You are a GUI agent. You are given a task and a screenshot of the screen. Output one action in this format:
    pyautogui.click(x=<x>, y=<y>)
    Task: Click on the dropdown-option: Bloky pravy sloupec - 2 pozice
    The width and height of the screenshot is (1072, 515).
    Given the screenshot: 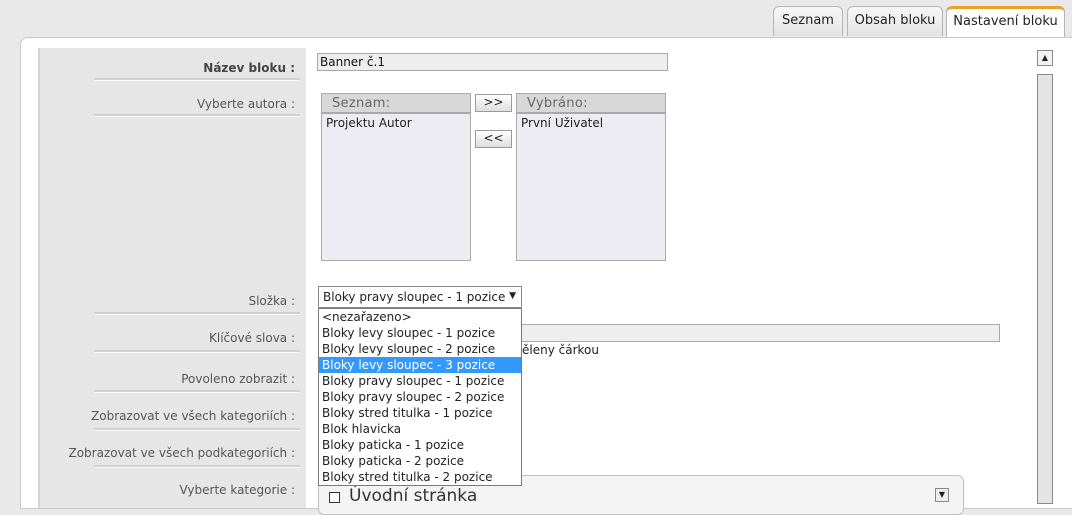 What is the action you would take?
    pyautogui.click(x=420, y=397)
    